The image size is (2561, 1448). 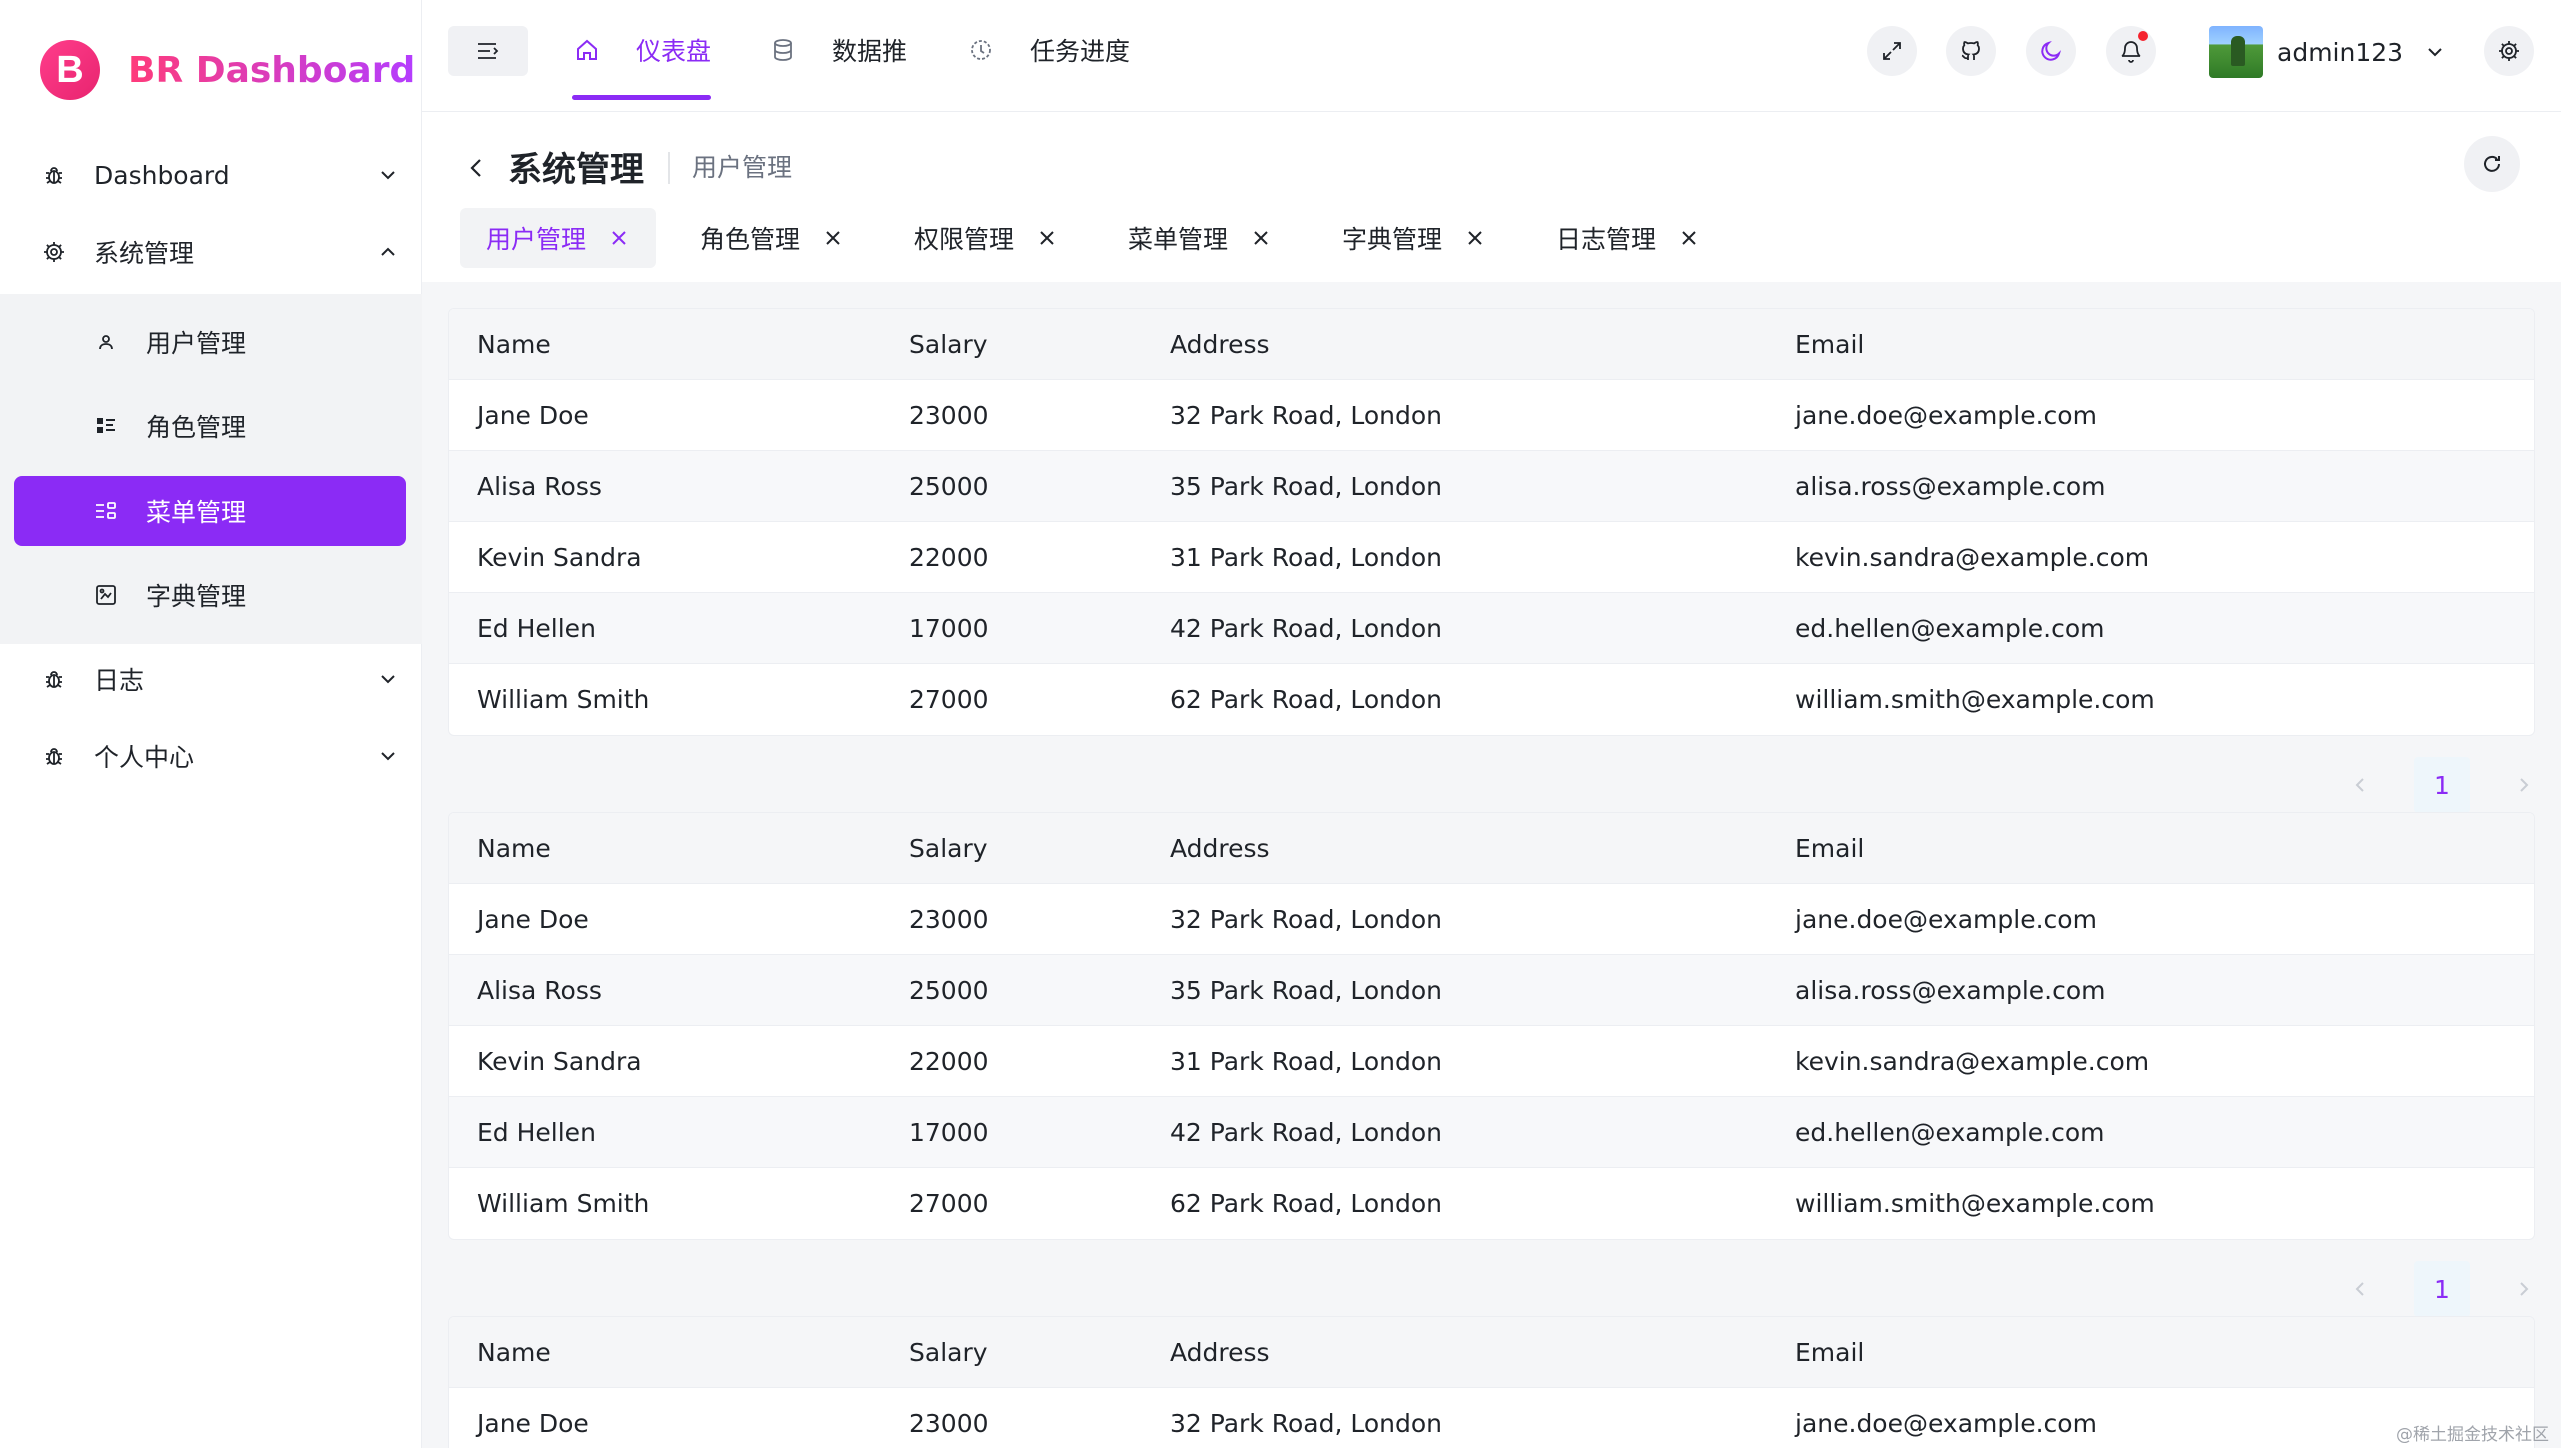 I want to click on progress-icon, so click(x=981, y=50).